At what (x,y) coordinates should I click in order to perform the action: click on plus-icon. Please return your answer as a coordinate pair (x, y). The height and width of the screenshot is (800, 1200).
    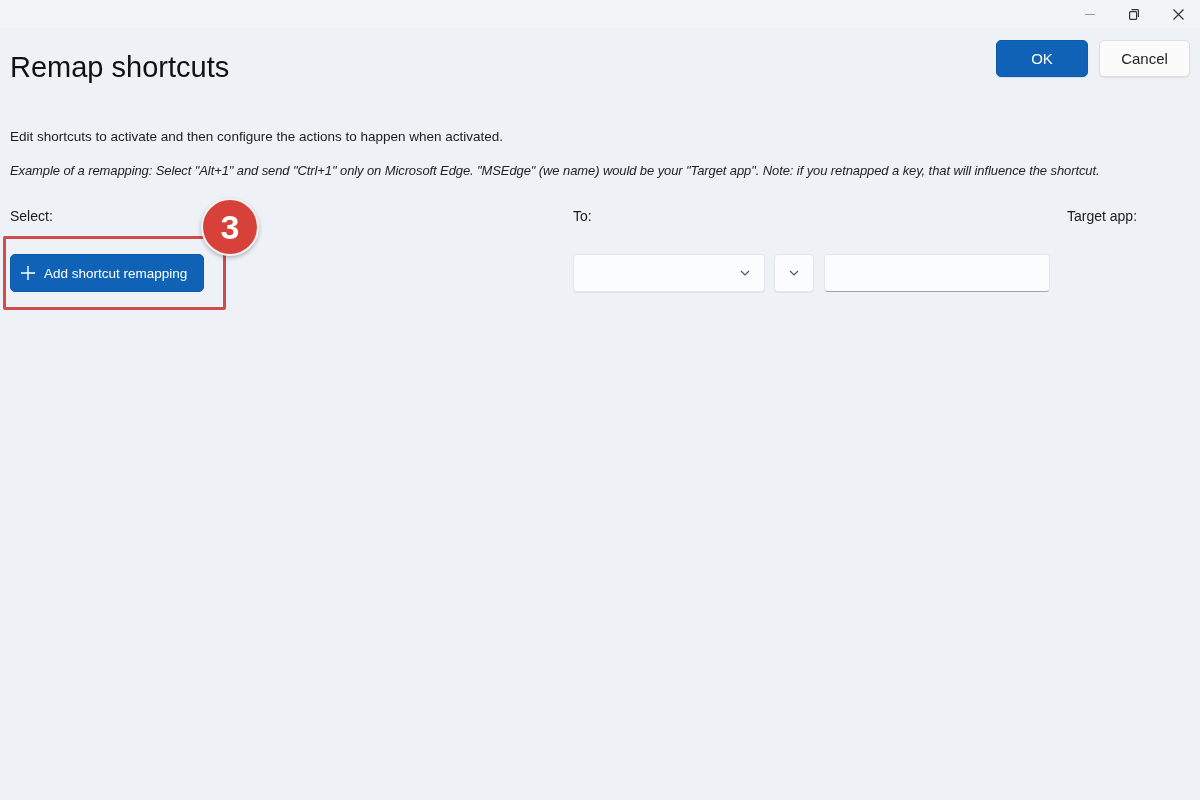
    Looking at the image, I should click on (28, 273).